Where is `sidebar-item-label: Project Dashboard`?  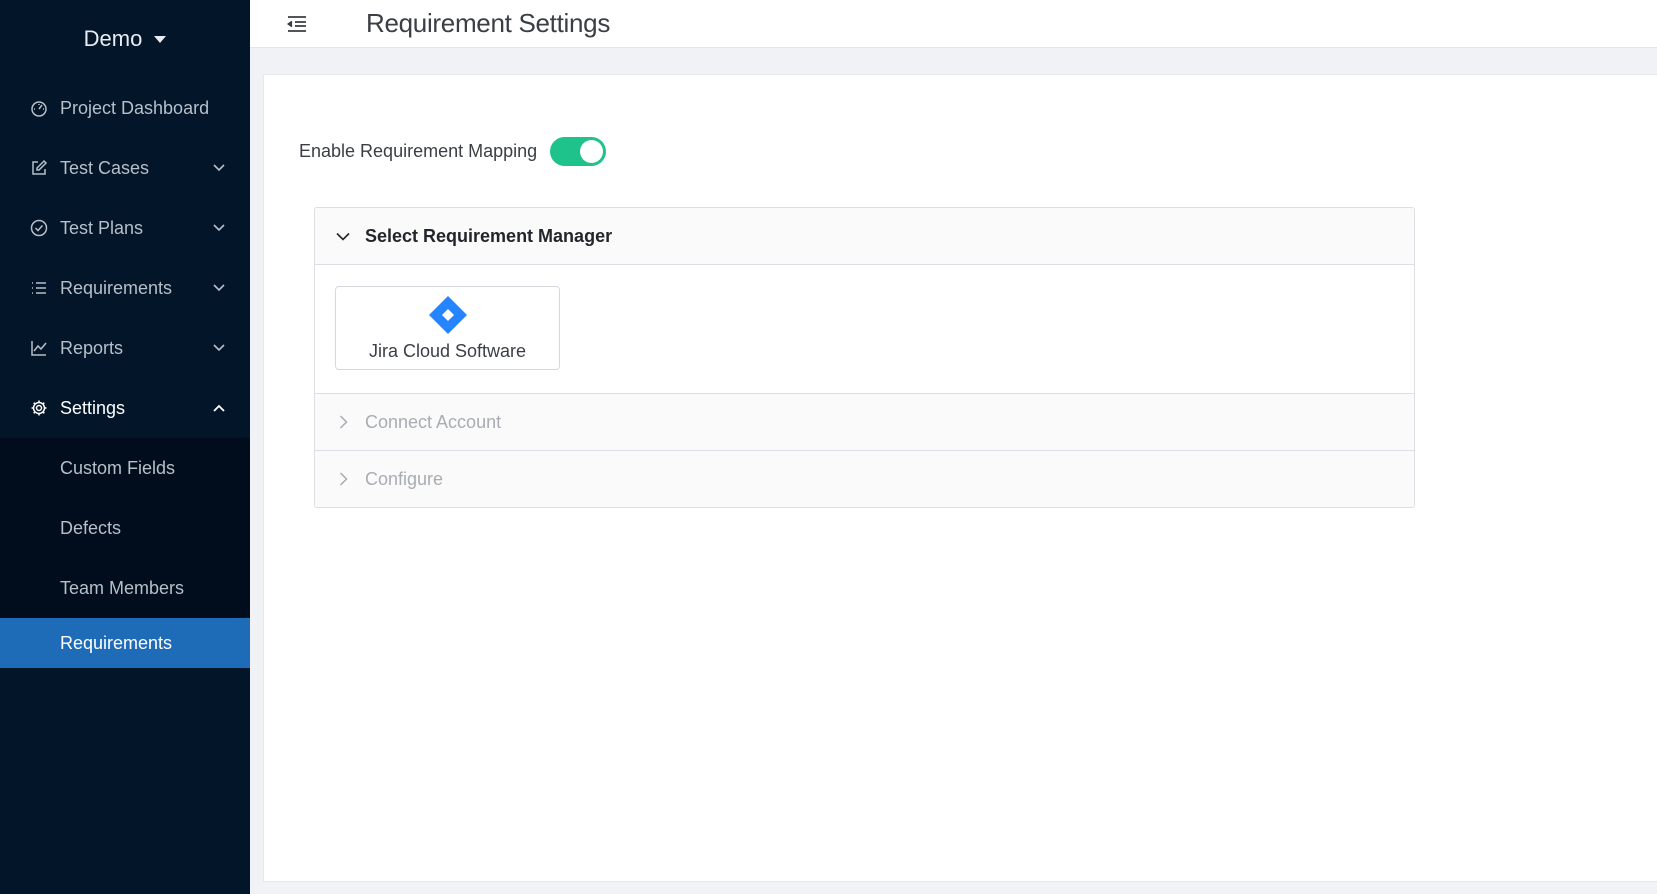
sidebar-item-label: Project Dashboard is located at coordinates (135, 107).